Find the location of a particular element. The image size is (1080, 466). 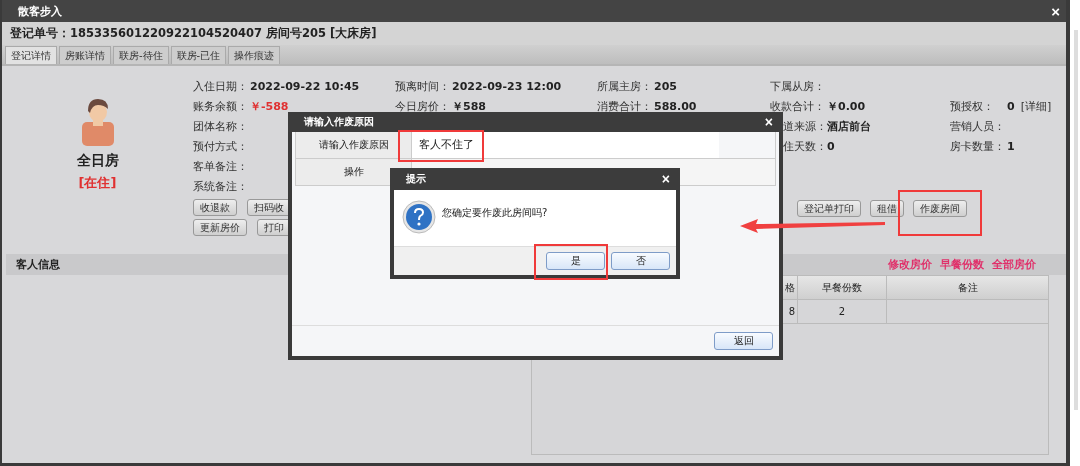

field-label: 道来源： is located at coordinates (804, 126).